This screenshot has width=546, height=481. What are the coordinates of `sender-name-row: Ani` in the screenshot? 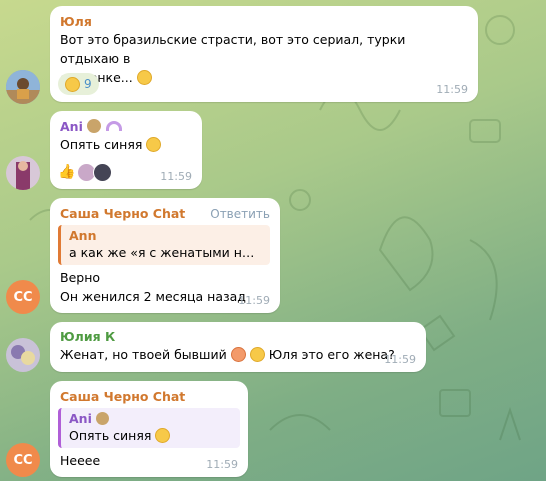 It's located at (126, 127).